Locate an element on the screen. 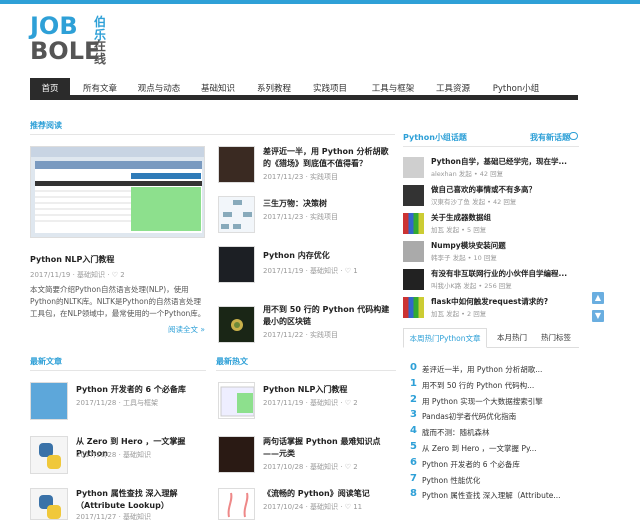  topic-title: 关于生成器数据组 is located at coordinates (461, 217).